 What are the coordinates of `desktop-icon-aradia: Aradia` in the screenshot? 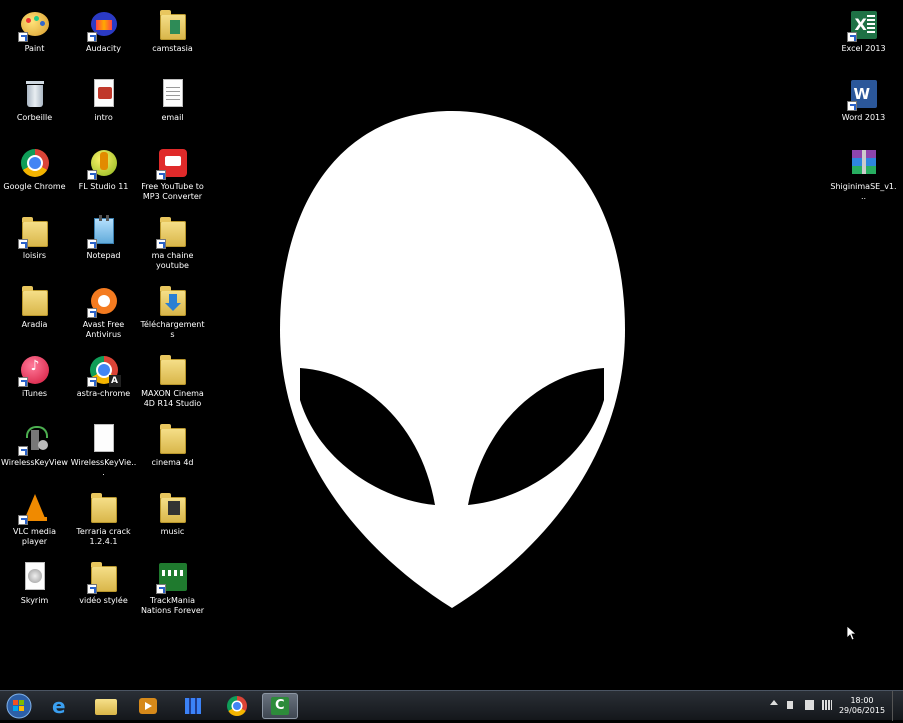 It's located at (34, 305).